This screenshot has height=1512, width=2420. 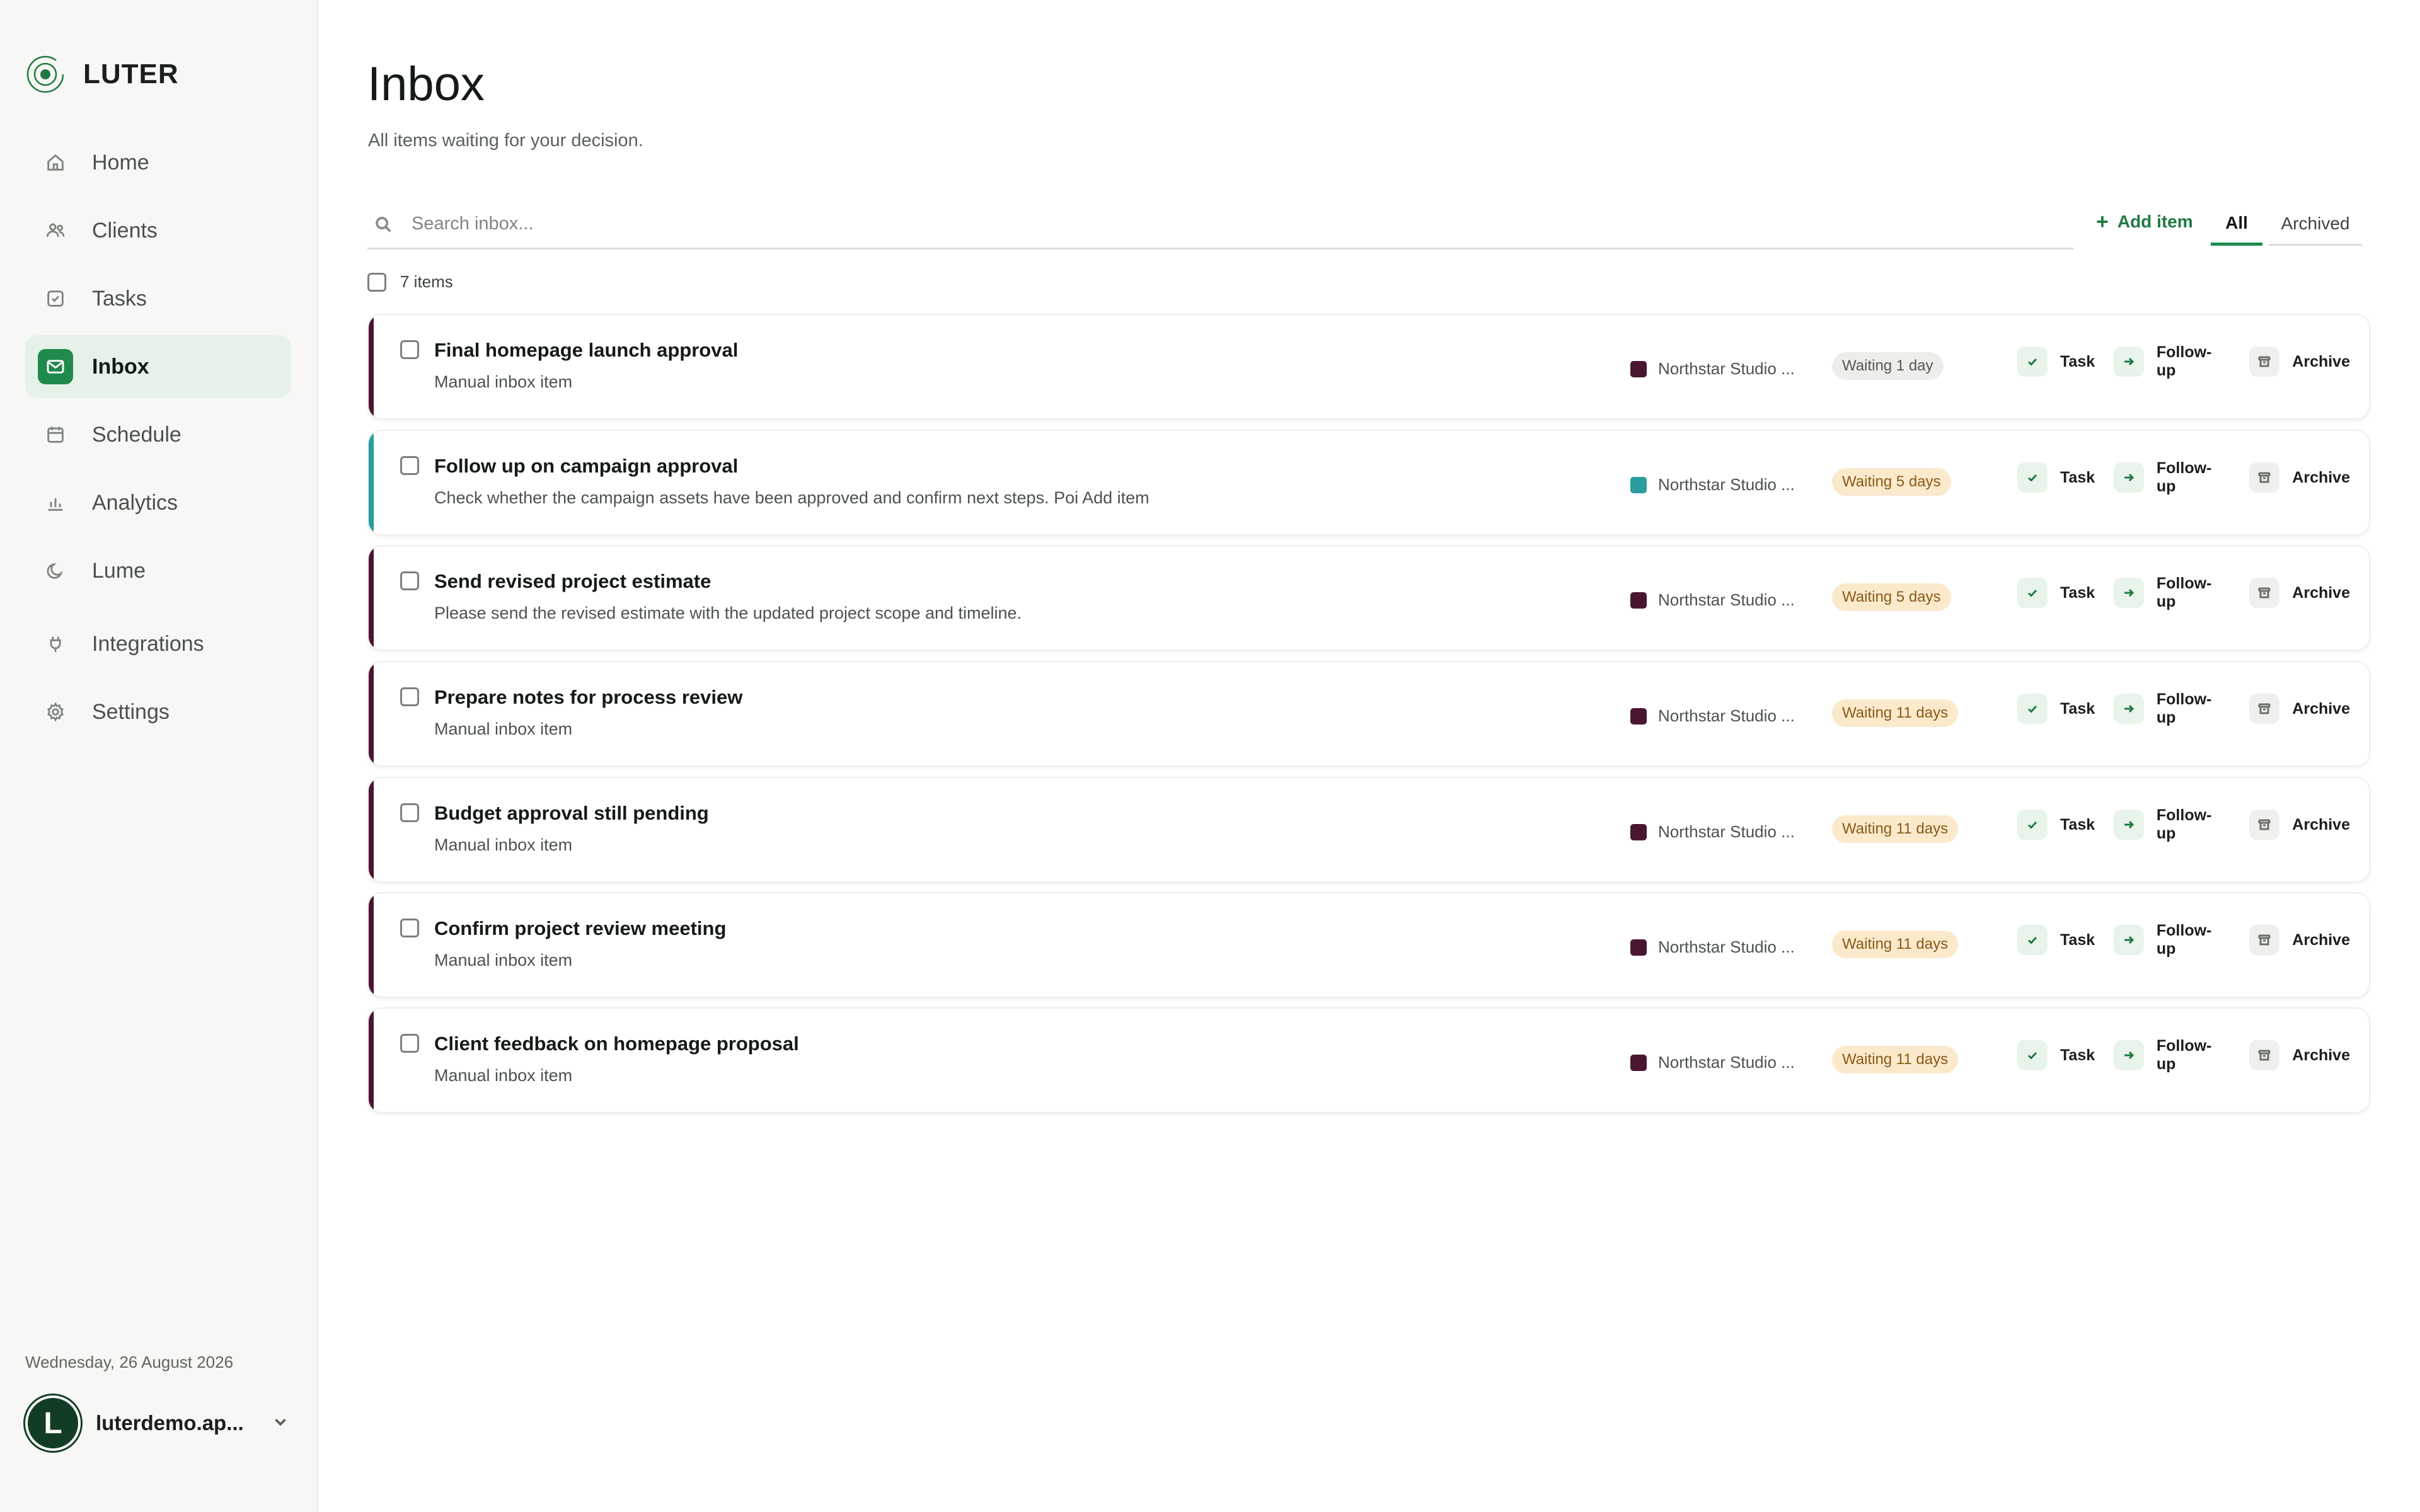 What do you see at coordinates (2155, 221) in the screenshot?
I see `add-item-label: Add item` at bounding box center [2155, 221].